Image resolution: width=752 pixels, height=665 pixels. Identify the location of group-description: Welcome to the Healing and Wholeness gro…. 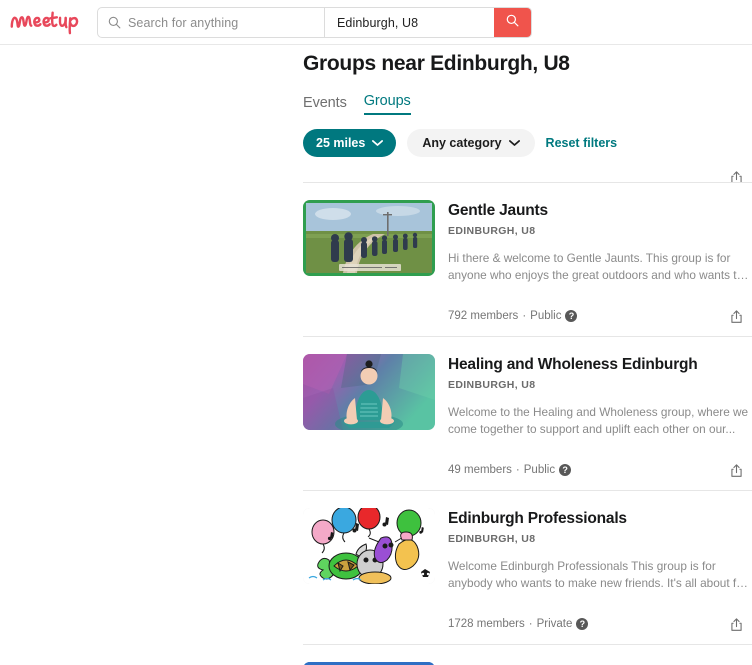
(598, 420).